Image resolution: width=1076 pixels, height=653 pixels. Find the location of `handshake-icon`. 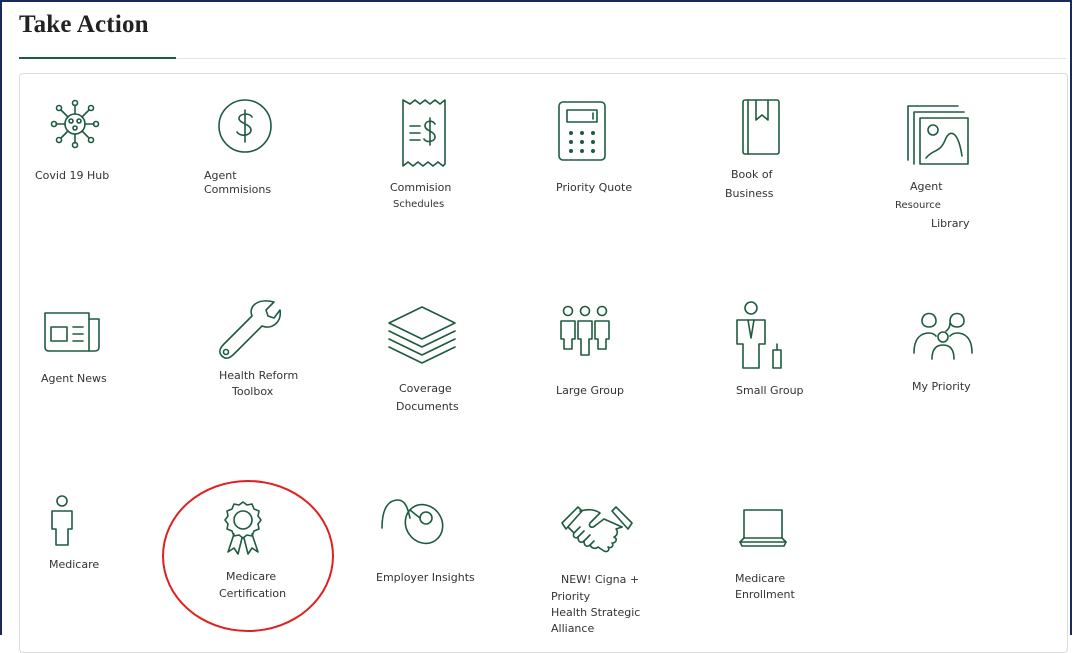

handshake-icon is located at coordinates (597, 529).